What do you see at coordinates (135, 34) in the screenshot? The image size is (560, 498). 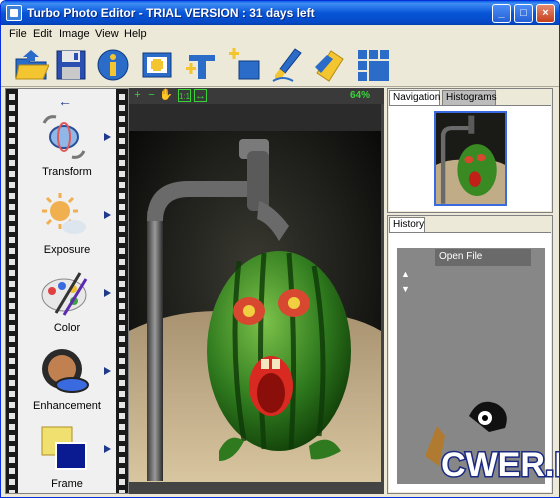 I see `menu-help: Help` at bounding box center [135, 34].